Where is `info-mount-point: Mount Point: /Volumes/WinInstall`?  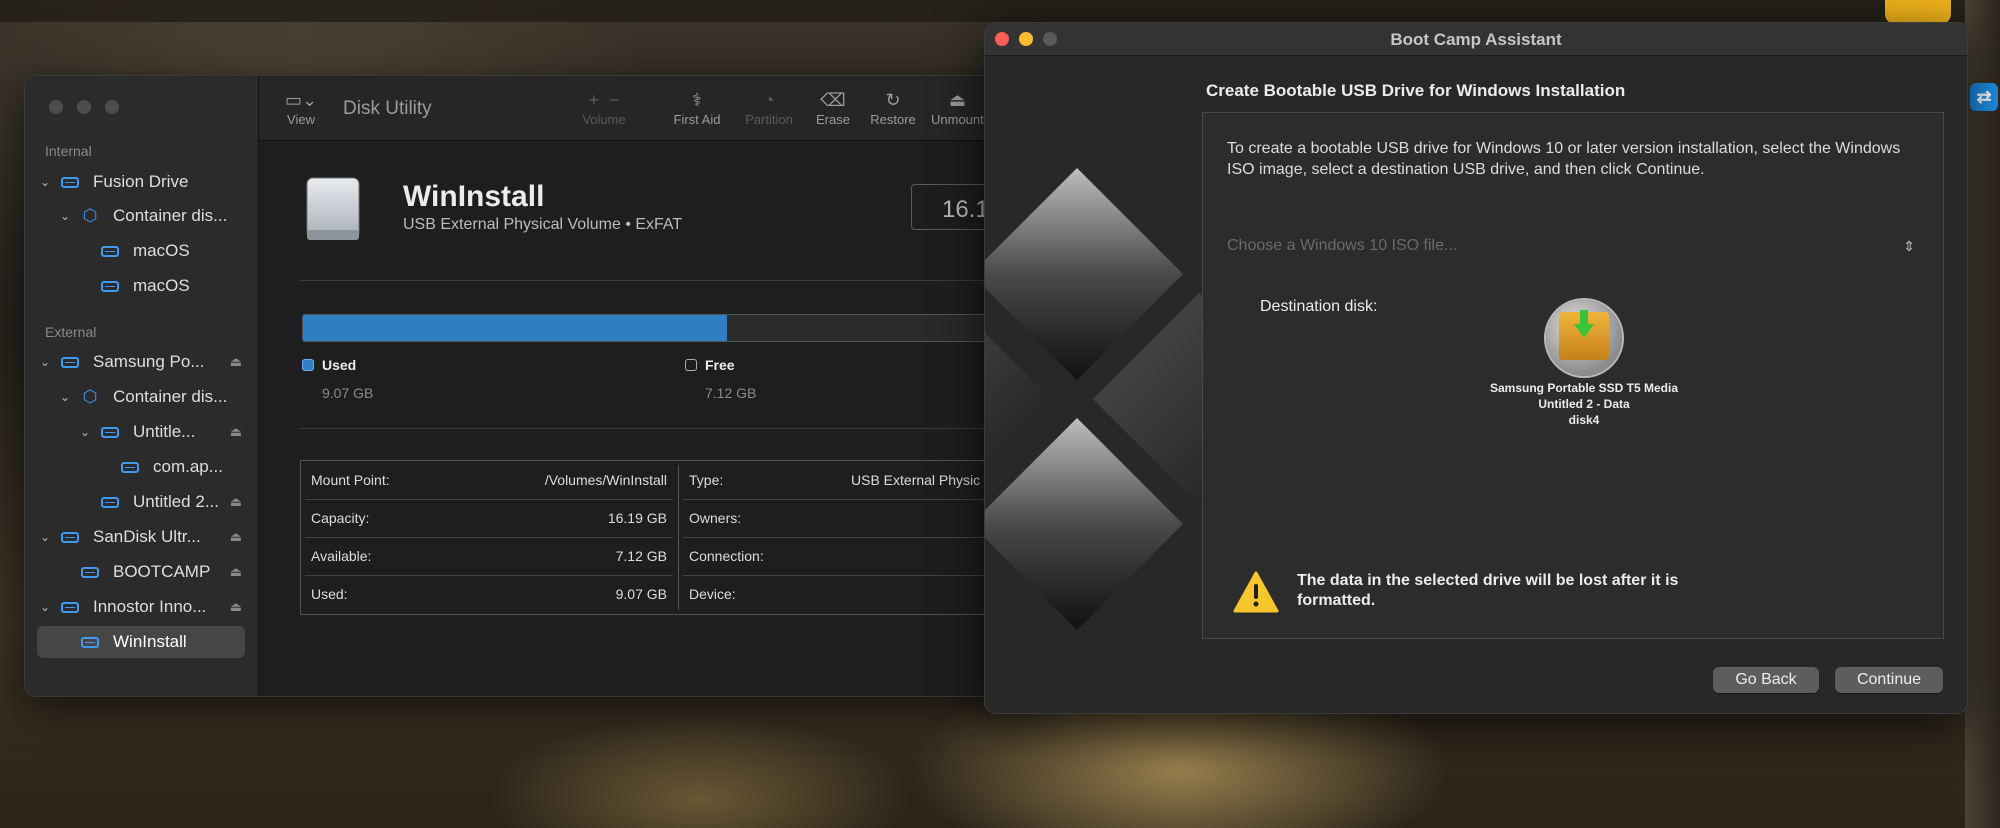
info-mount-point: Mount Point: /Volumes/WinInstall is located at coordinates (489, 480).